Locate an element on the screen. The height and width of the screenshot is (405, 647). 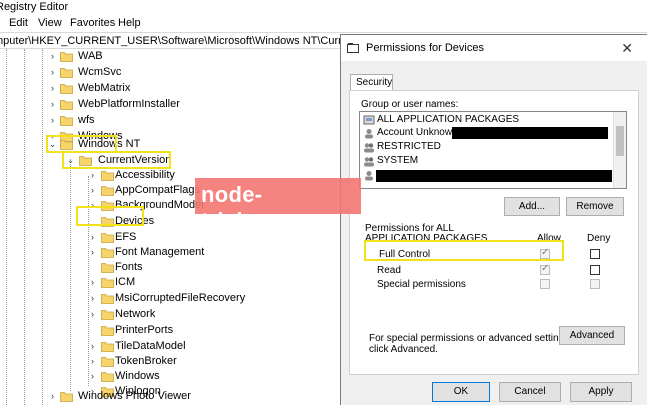
apply-button: Apply is located at coordinates (601, 392).